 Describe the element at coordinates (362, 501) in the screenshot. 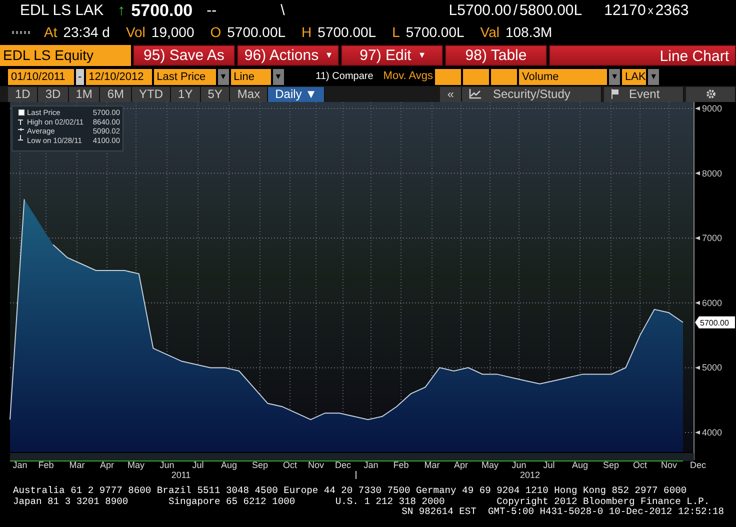

I see `footer-text: Japan 81 3 3201 8900 Singapore 65 6212 1000 U.S. 1 212 318 2000 Copyright 2012 Bloomberg Finance L.P.` at that location.